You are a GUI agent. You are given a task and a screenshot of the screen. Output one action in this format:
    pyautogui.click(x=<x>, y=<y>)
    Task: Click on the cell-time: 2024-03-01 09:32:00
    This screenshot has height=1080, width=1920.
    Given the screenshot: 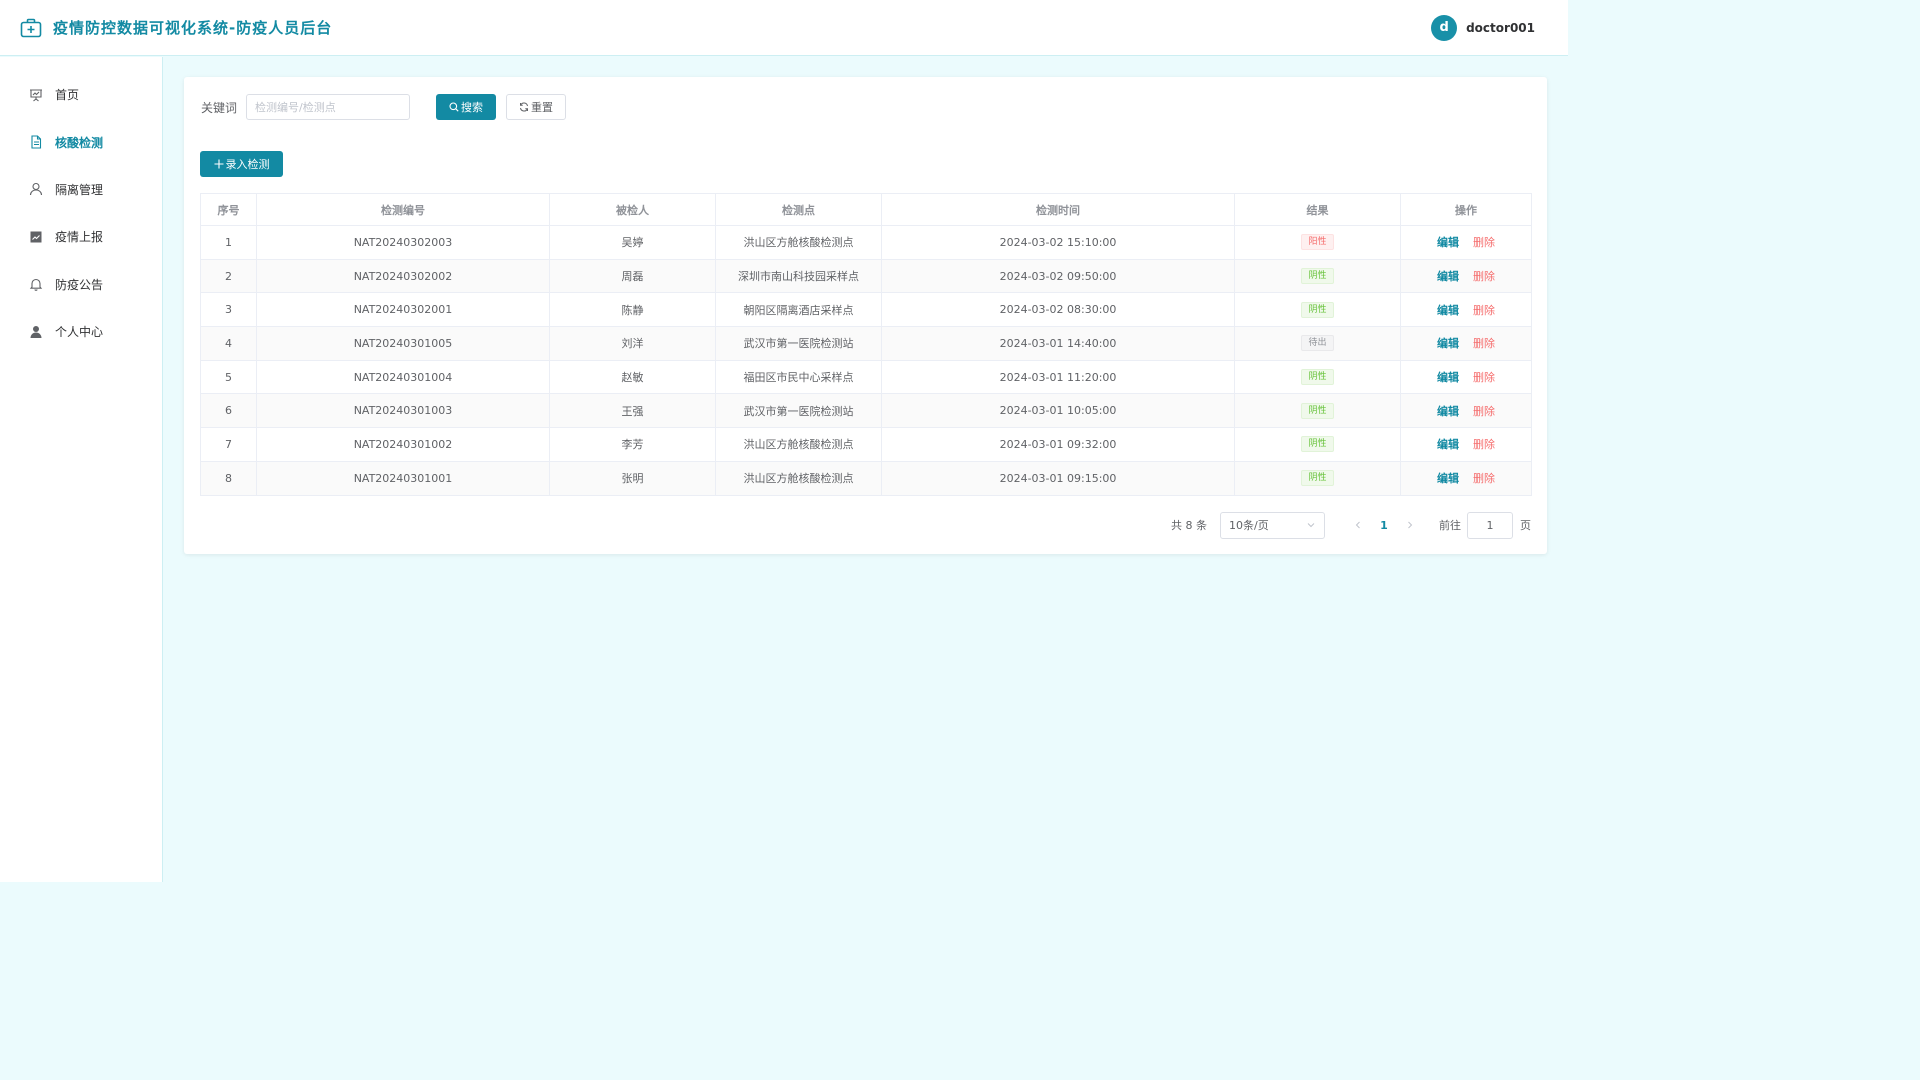 What is the action you would take?
    pyautogui.click(x=1058, y=444)
    